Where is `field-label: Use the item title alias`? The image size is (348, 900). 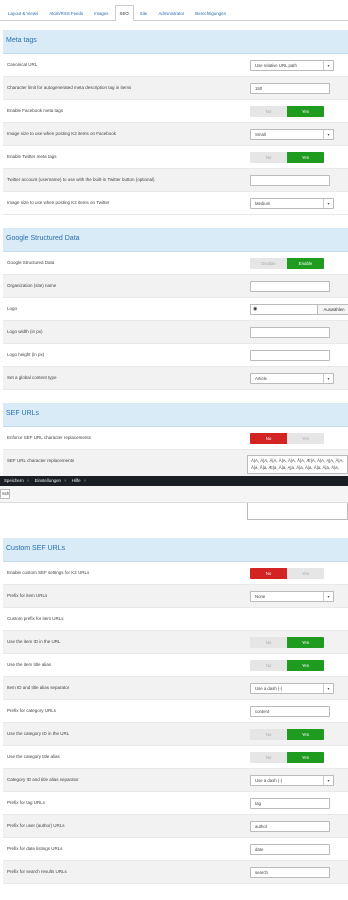
field-label: Use the item title alias is located at coordinates (29, 664).